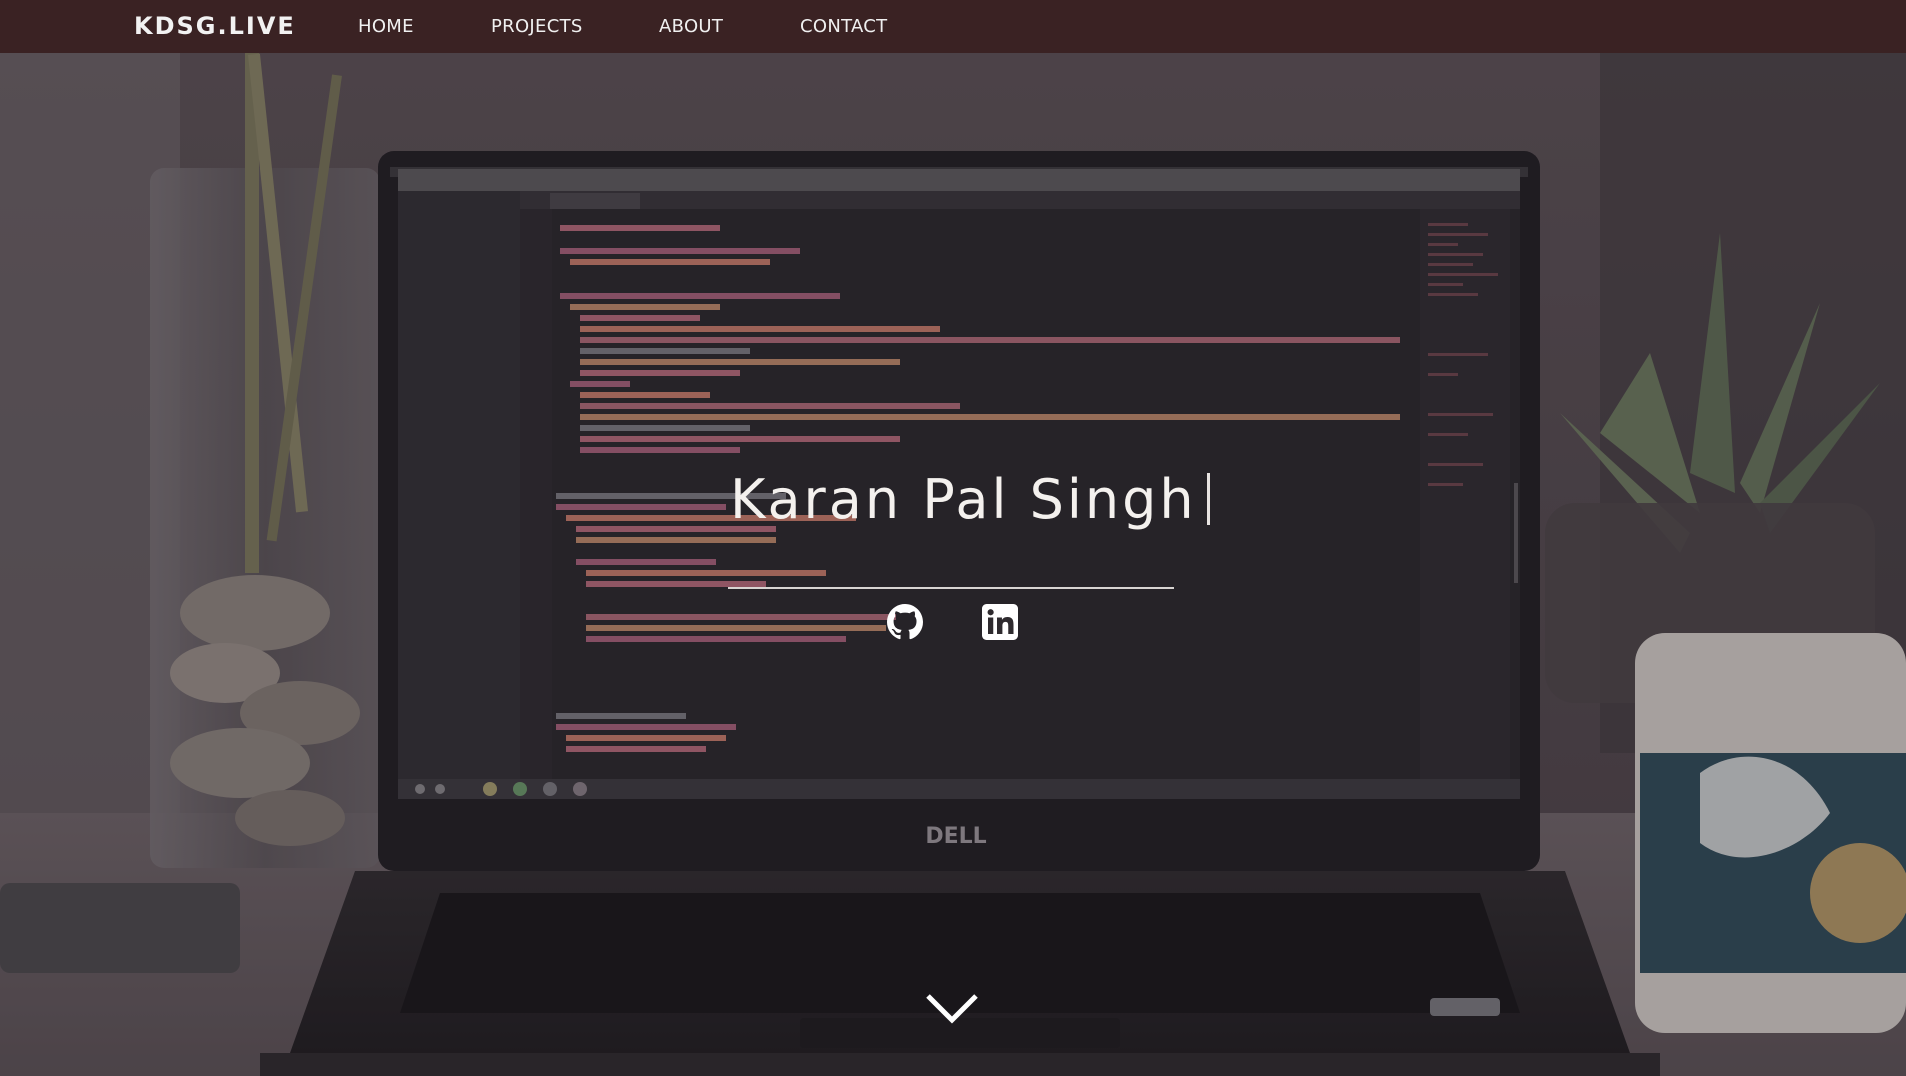  What do you see at coordinates (215, 26) in the screenshot?
I see `brand-logo: KDSG.LIVE` at bounding box center [215, 26].